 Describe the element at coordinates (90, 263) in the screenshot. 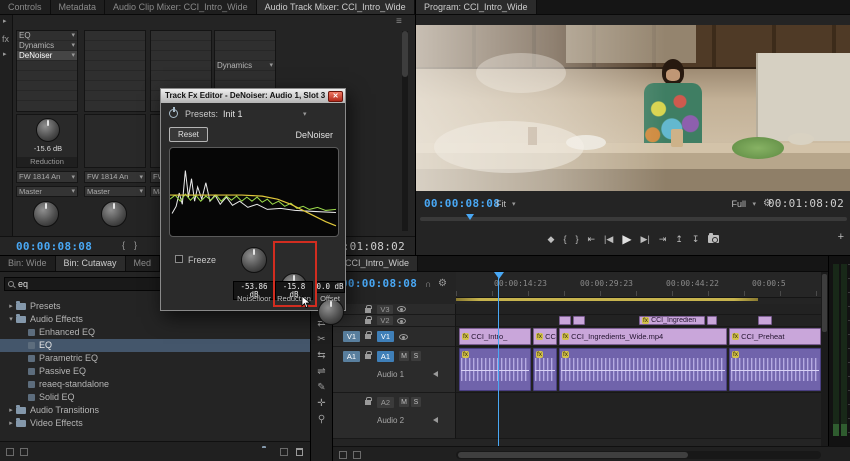

I see `tab-bin-cutaway: Bin: Cutaway` at that location.